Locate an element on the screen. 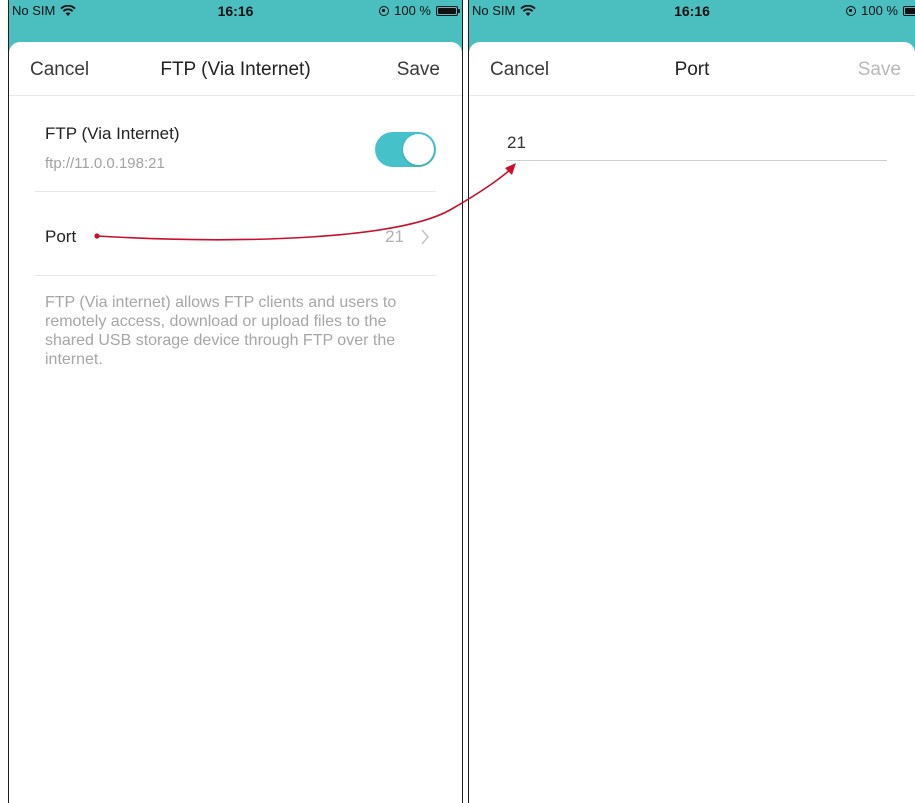  navbar: Cancel Port Save is located at coordinates (692, 69).